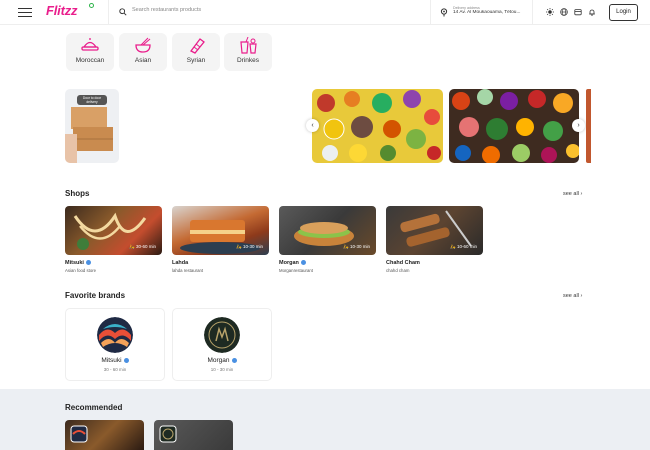 The image size is (650, 450). Describe the element at coordinates (398, 270) in the screenshot. I see `shop-subtitle: chahd cham` at that location.